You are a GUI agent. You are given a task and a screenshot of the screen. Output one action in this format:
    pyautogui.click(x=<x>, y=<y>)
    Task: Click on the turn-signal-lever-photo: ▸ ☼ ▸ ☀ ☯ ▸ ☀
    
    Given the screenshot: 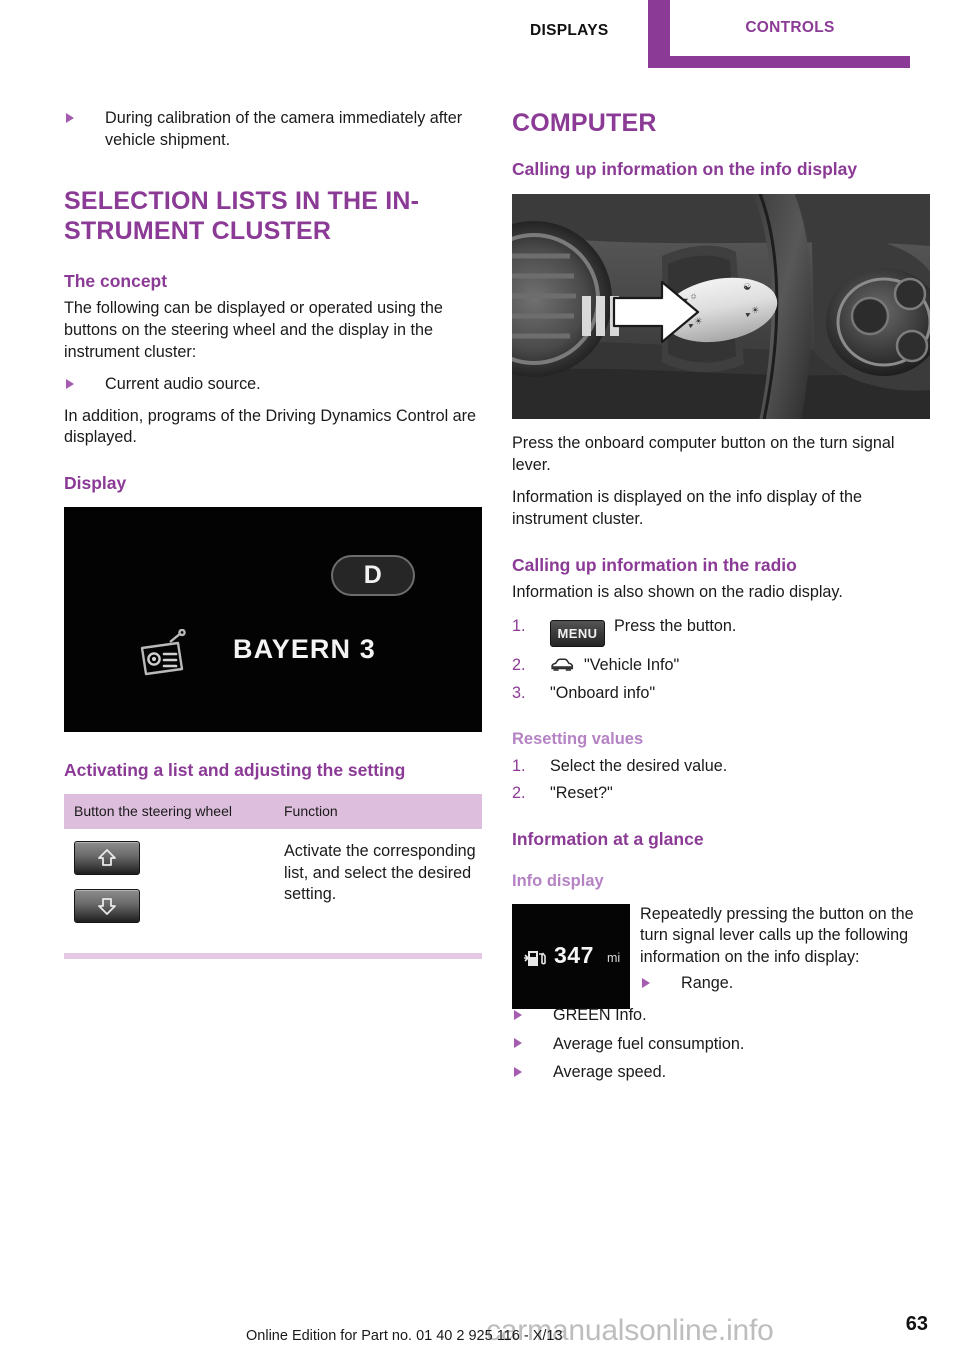 What is the action you would take?
    pyautogui.click(x=721, y=307)
    